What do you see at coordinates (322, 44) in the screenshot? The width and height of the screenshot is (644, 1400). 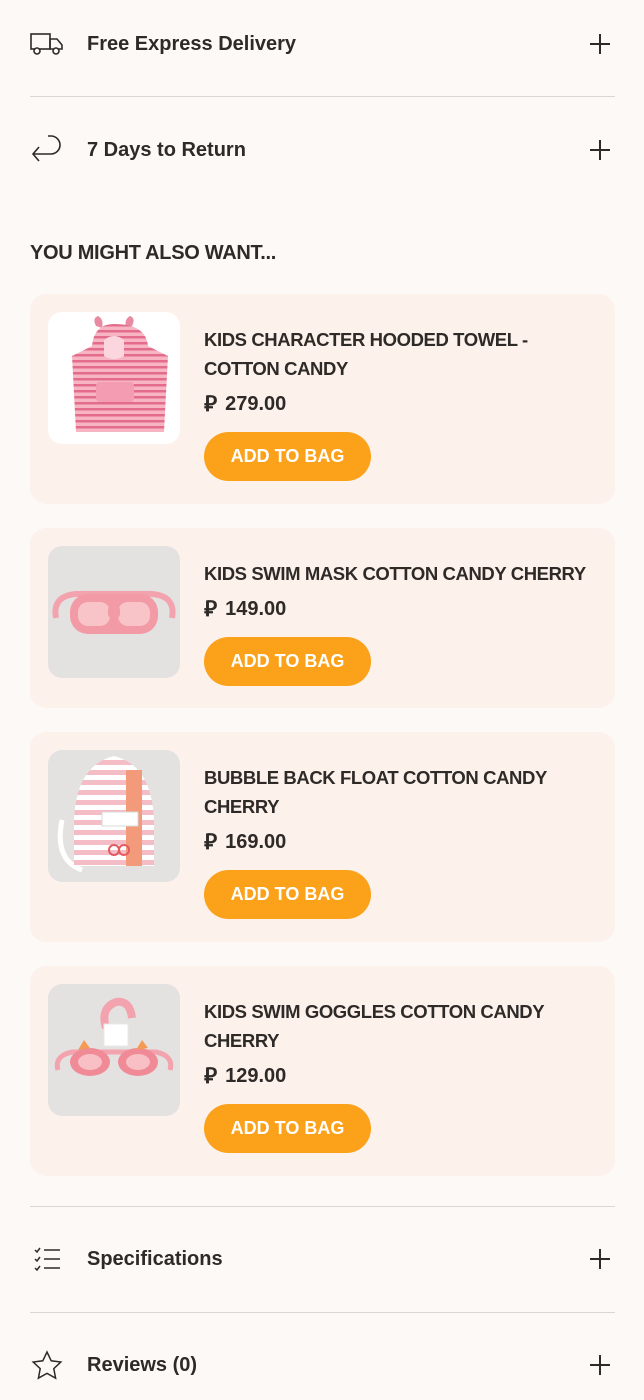 I see `accordion-free-express-delivery: Free Express Delivery` at bounding box center [322, 44].